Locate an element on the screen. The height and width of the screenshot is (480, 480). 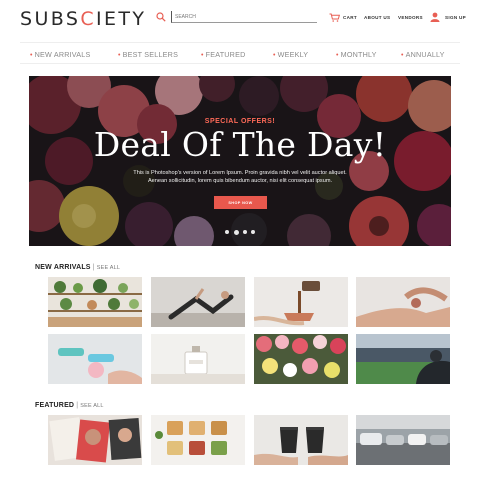
search-input is located at coordinates (244, 17).